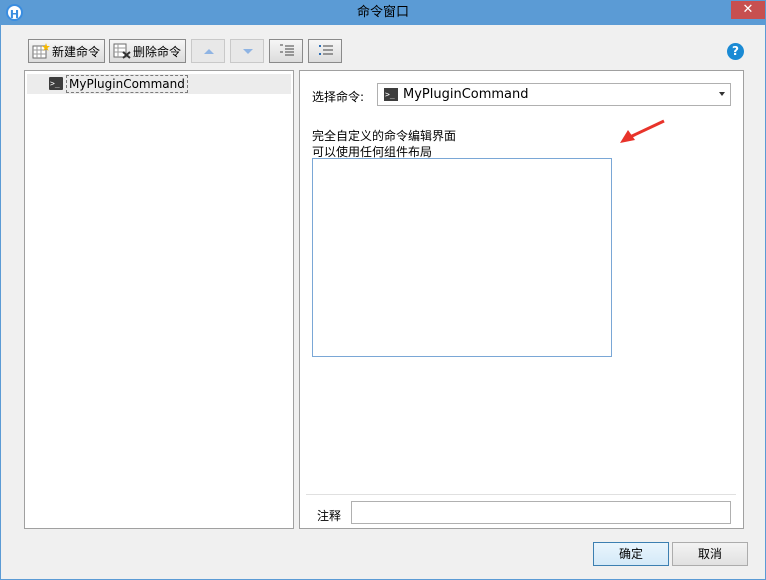  What do you see at coordinates (462, 257) in the screenshot?
I see `custom-layout-area` at bounding box center [462, 257].